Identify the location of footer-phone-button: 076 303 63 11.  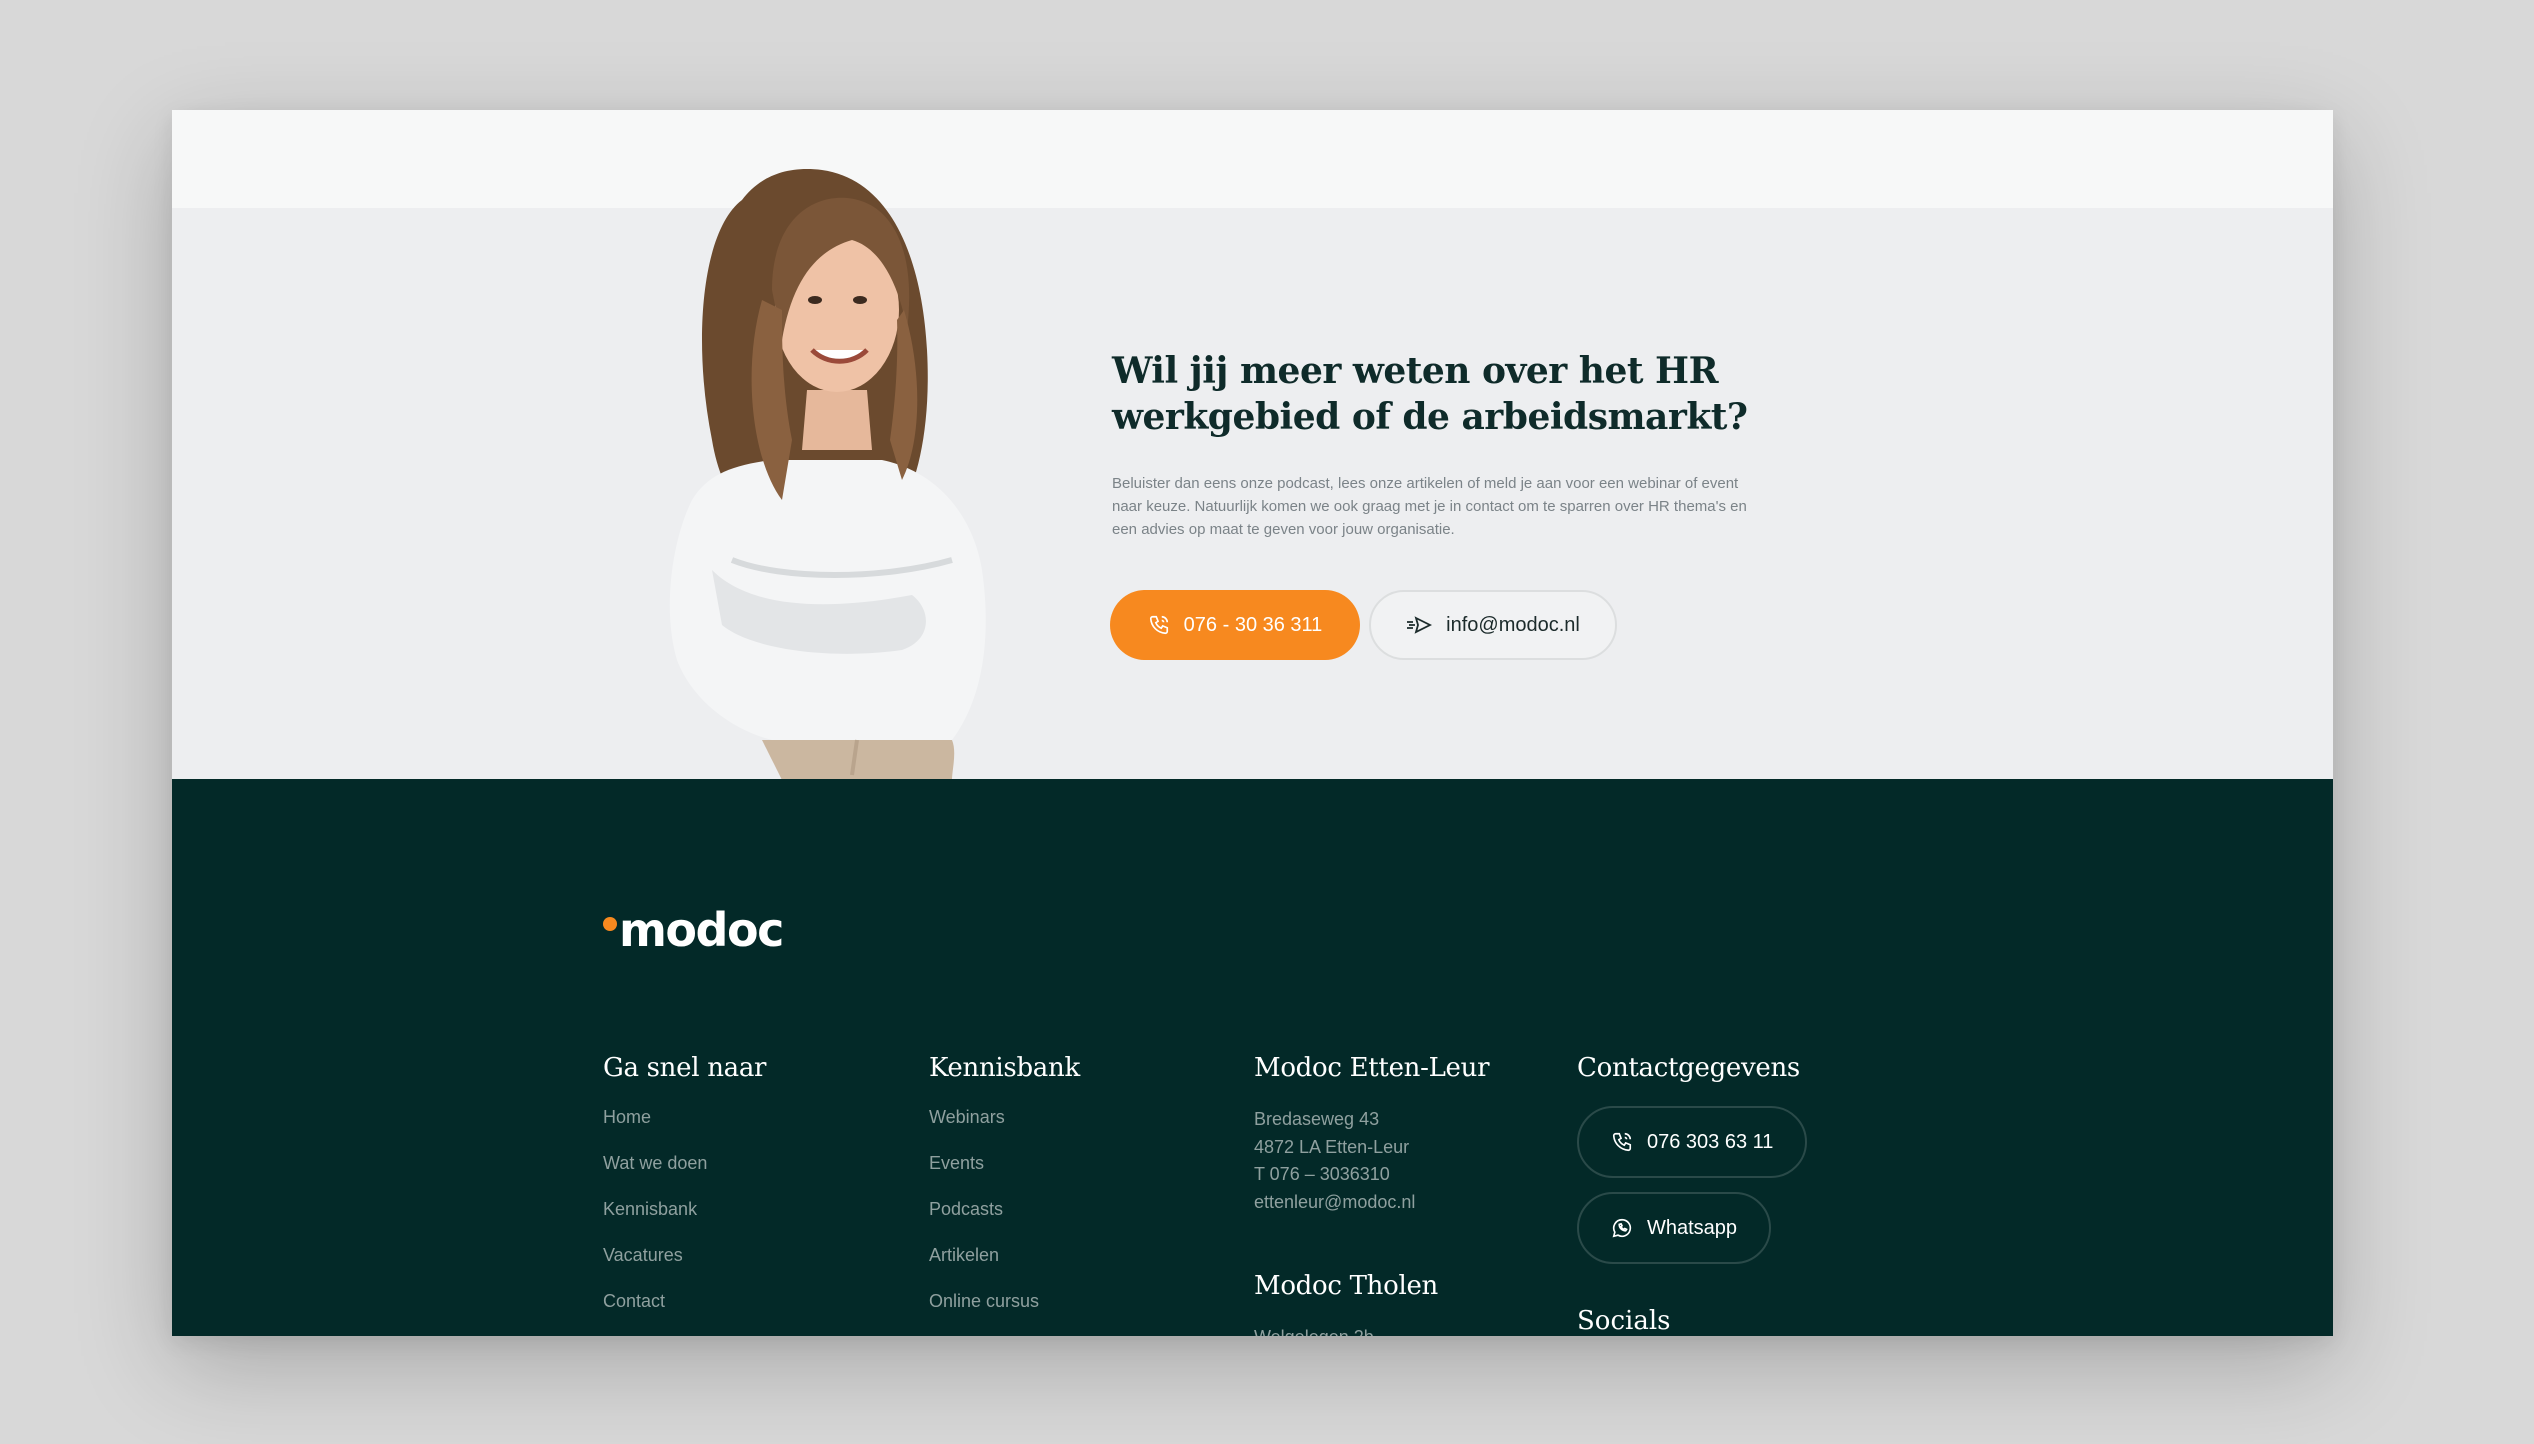
(1692, 1142).